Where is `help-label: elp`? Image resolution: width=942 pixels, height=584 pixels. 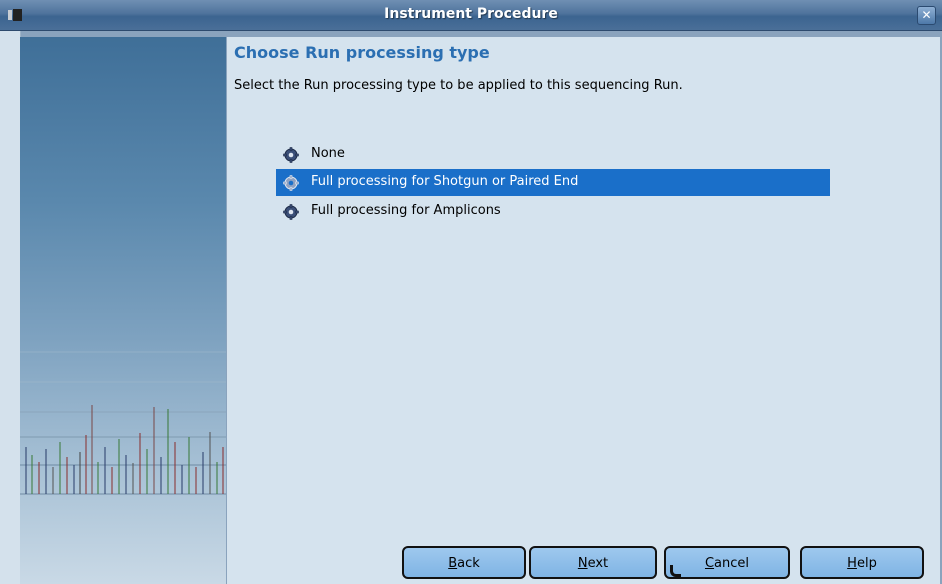
help-label: elp is located at coordinates (866, 563).